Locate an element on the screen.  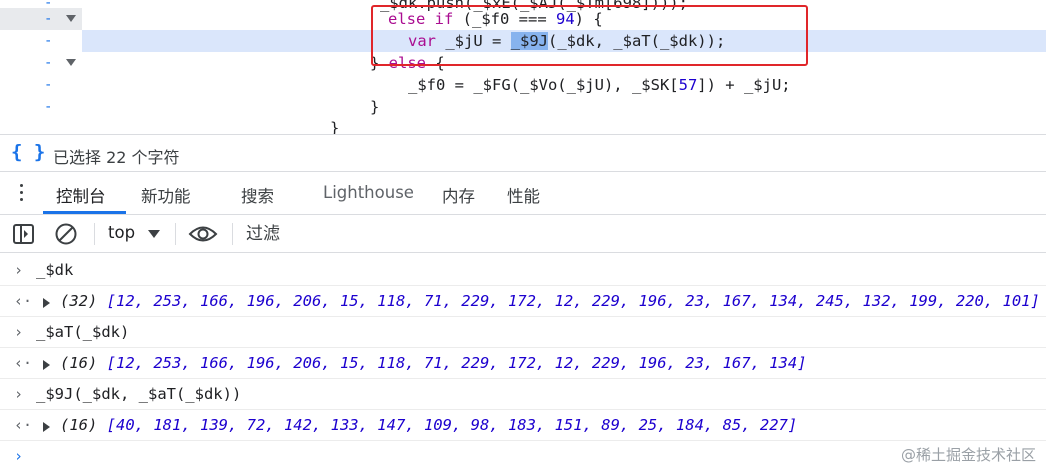
filter-input is located at coordinates (635, 234).